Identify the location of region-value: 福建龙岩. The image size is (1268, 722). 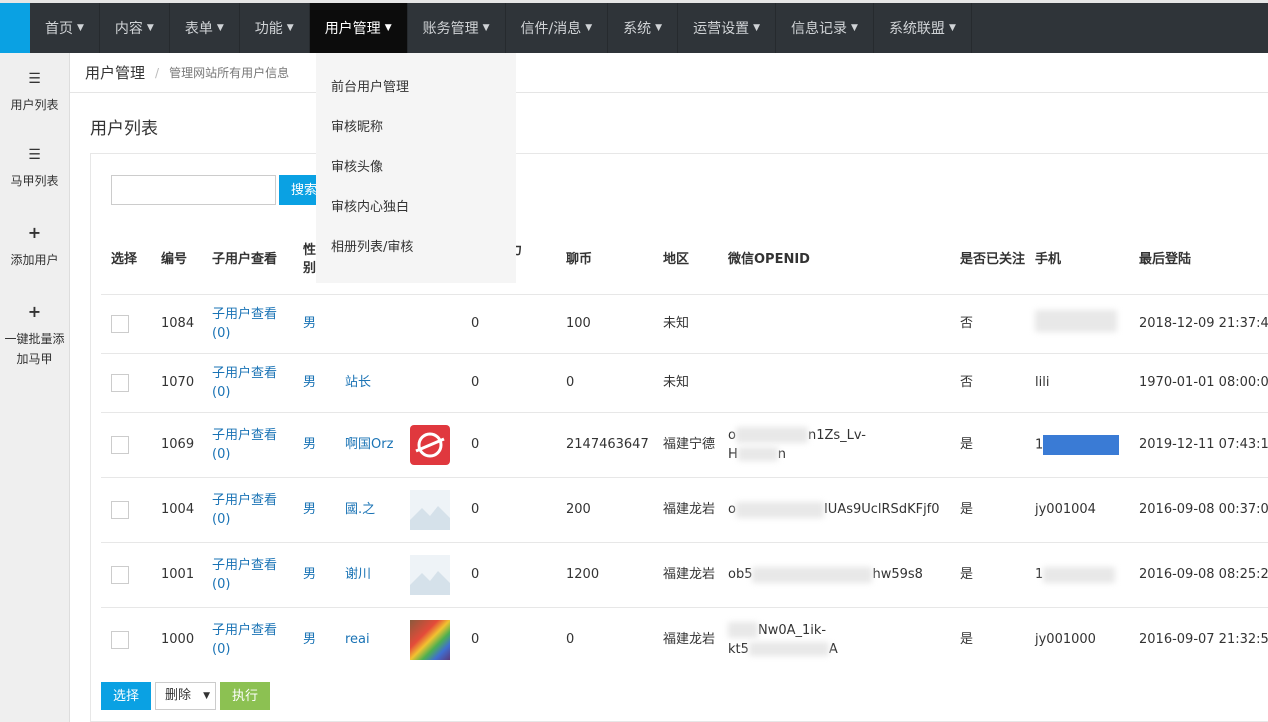
(685, 574).